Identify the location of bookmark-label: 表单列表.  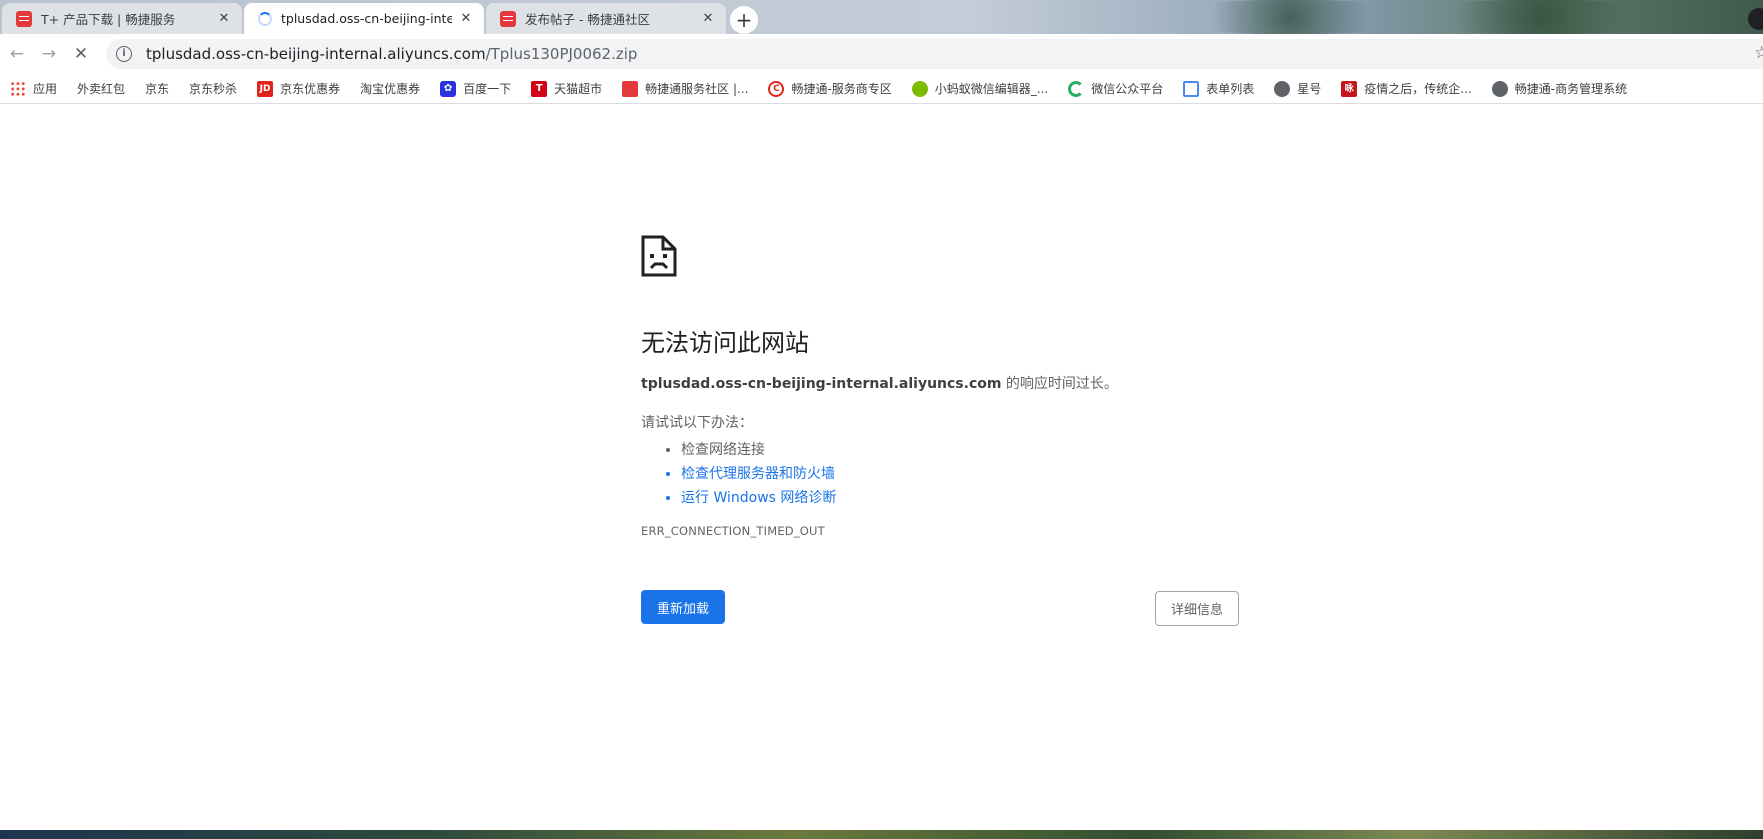
(1230, 89).